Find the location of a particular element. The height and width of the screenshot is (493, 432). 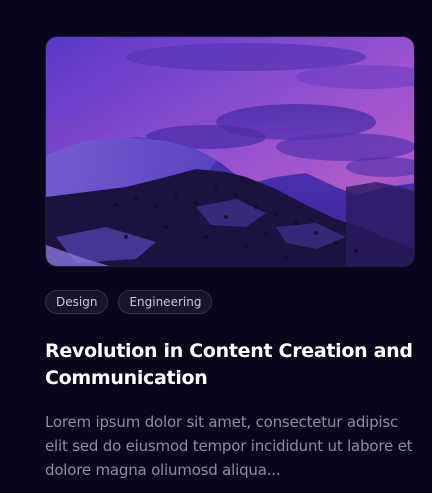

tag-design: Design is located at coordinates (77, 302).